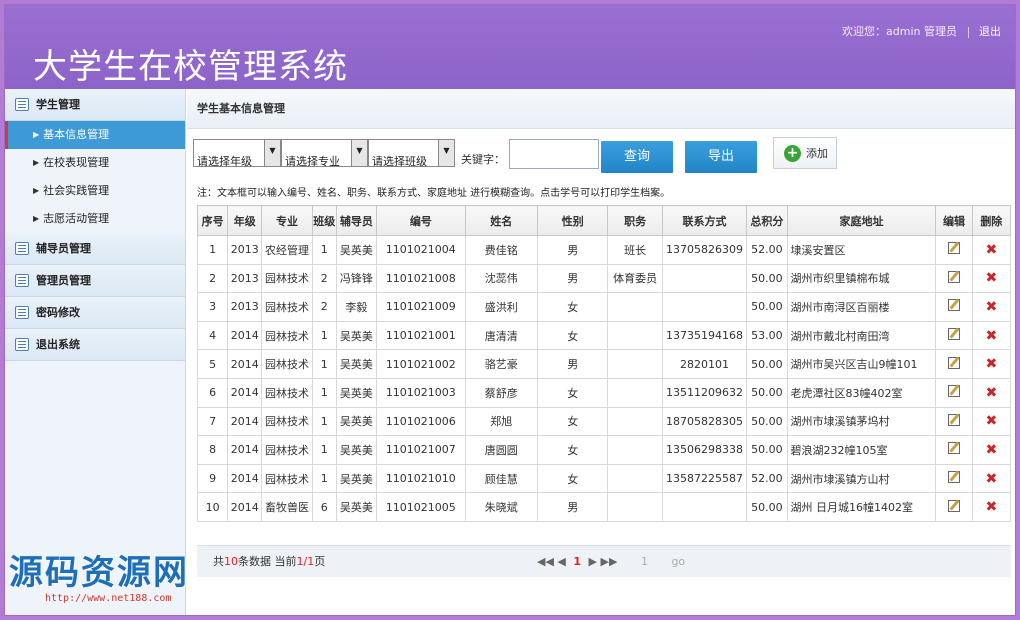  What do you see at coordinates (320, 561) in the screenshot?
I see `pager-suffix: 页` at bounding box center [320, 561].